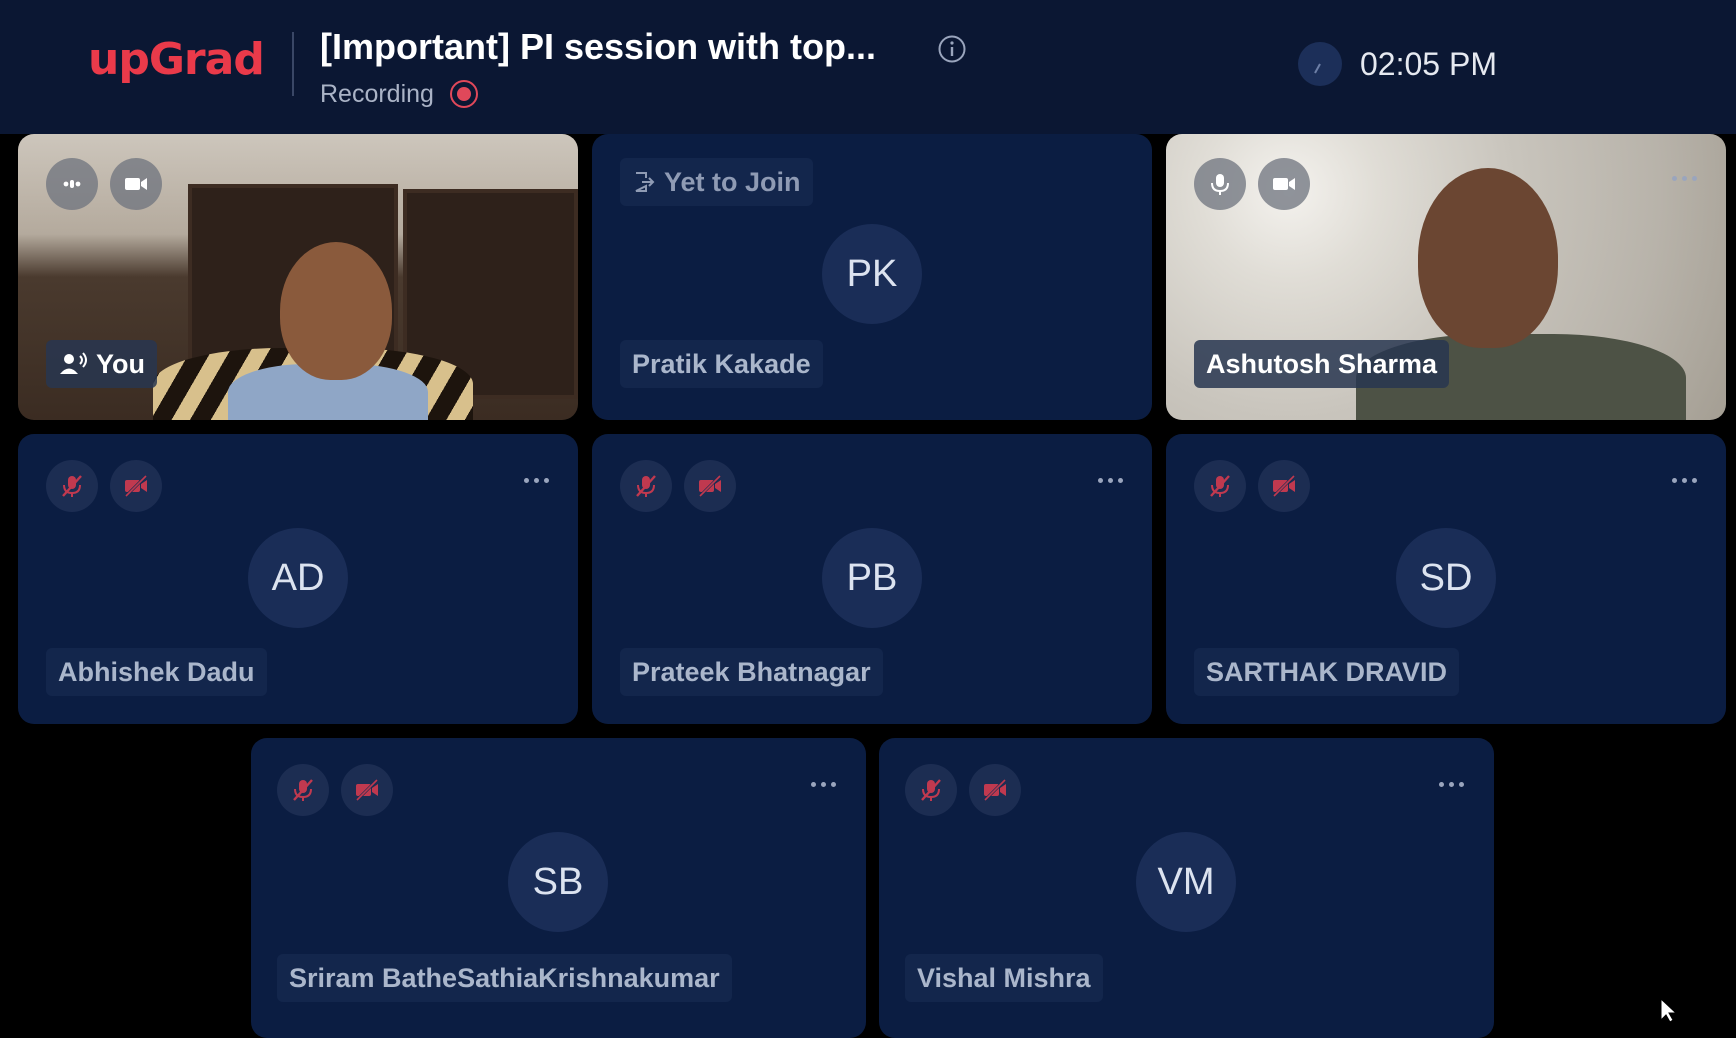  Describe the element at coordinates (1186, 882) in the screenshot. I see `avatar: VM` at that location.